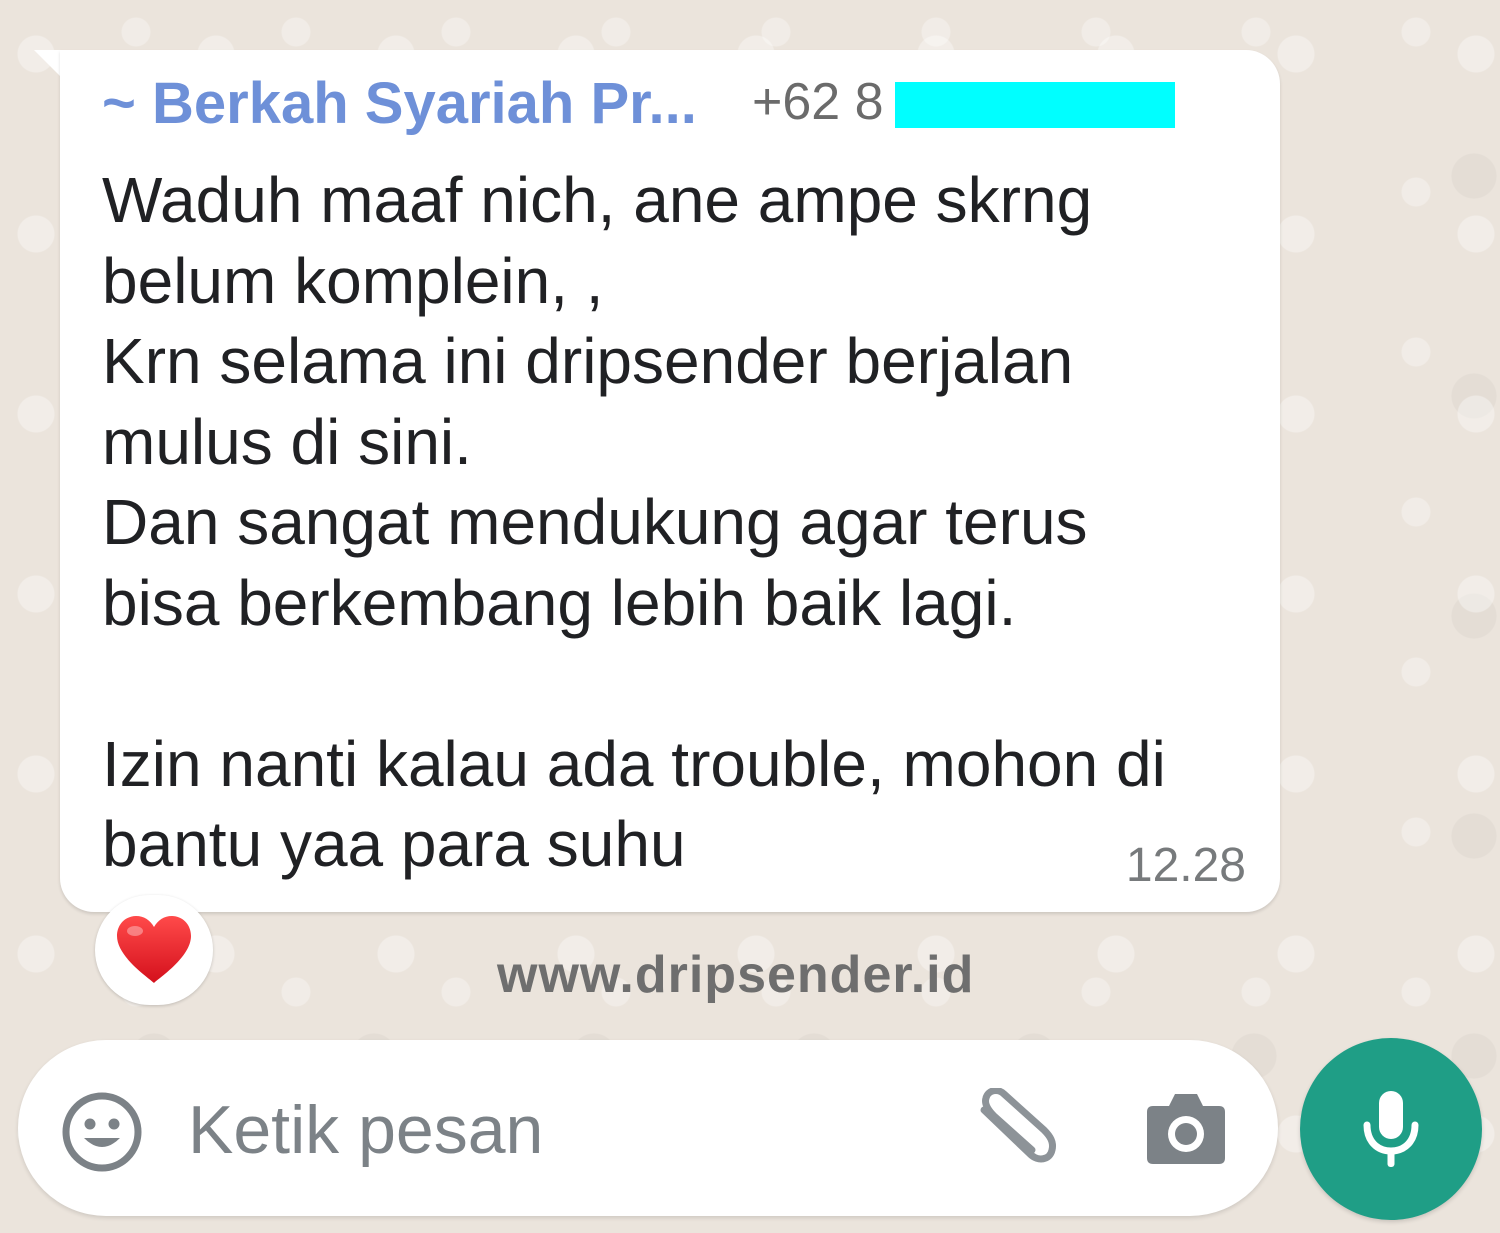 The height and width of the screenshot is (1233, 1500). Describe the element at coordinates (1018, 1125) in the screenshot. I see `paperclip-icon` at that location.